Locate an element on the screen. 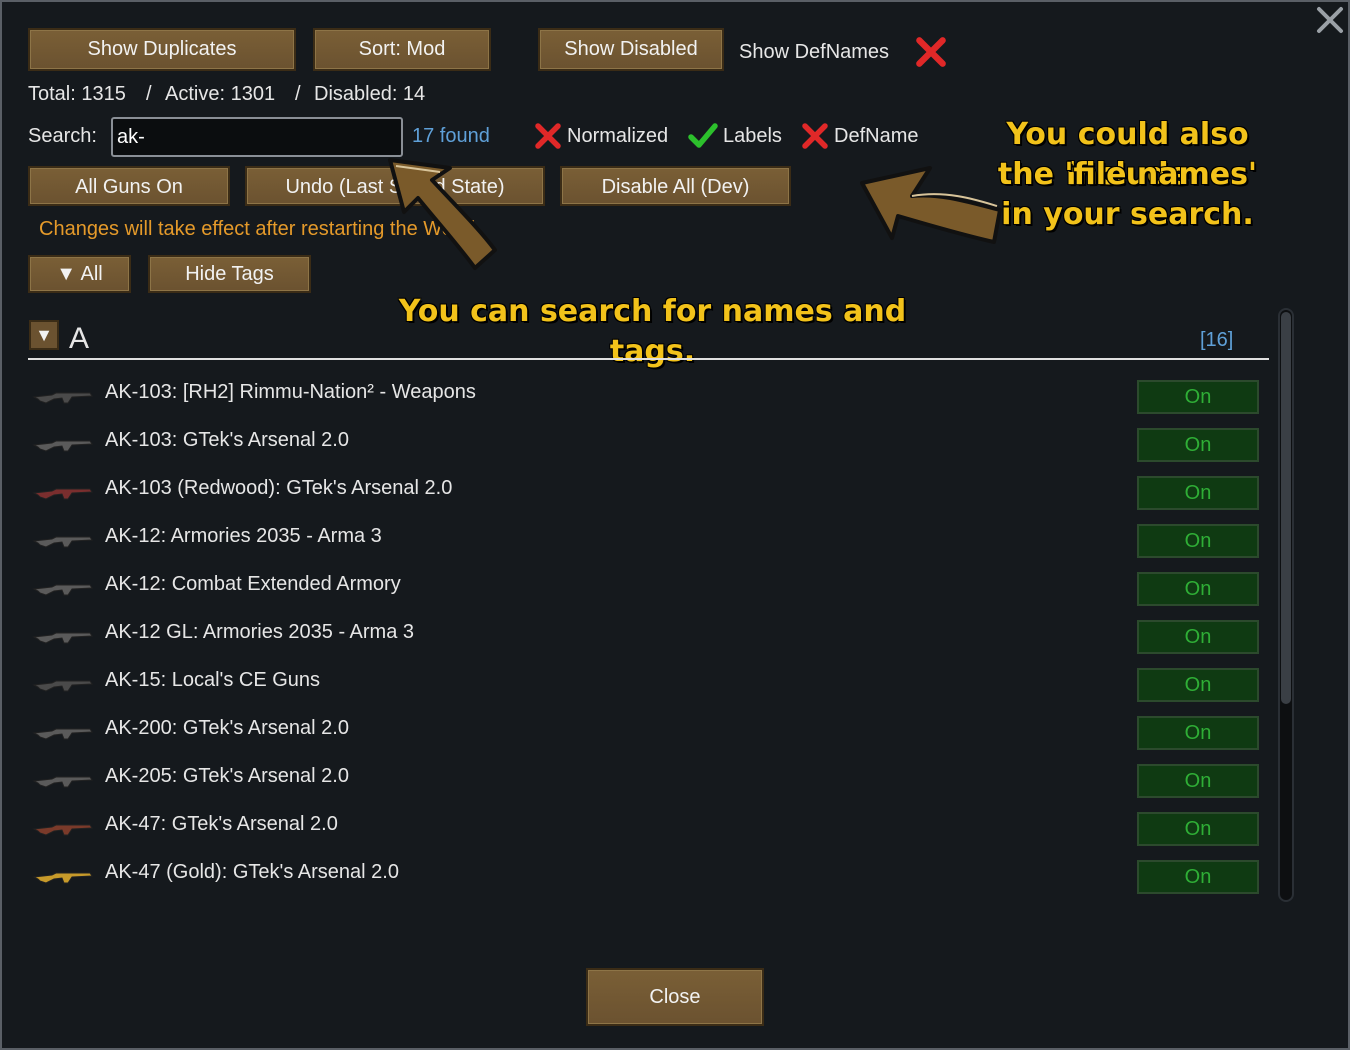  scrollbar-thumb is located at coordinates (1286, 508).